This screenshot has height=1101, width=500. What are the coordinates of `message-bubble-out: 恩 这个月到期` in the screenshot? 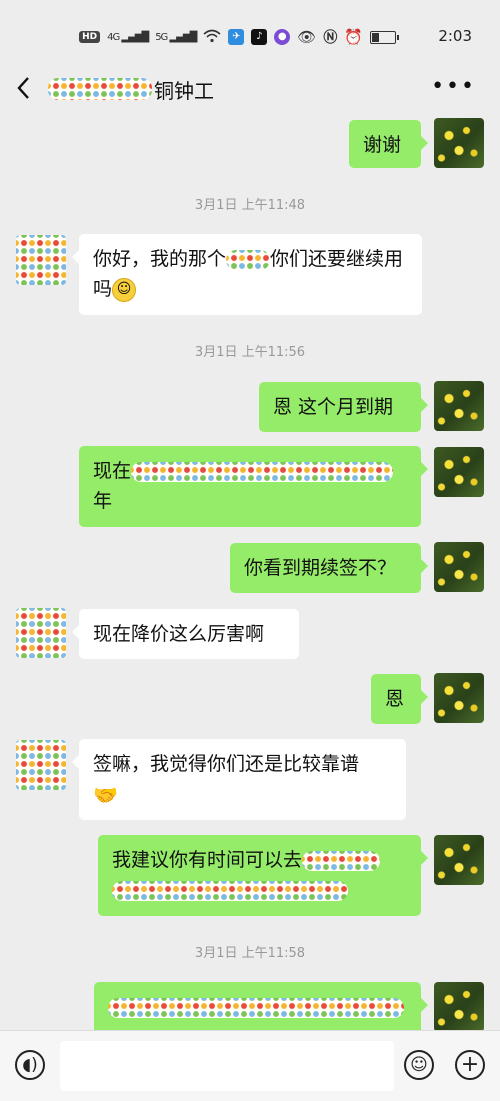 It's located at (343, 407).